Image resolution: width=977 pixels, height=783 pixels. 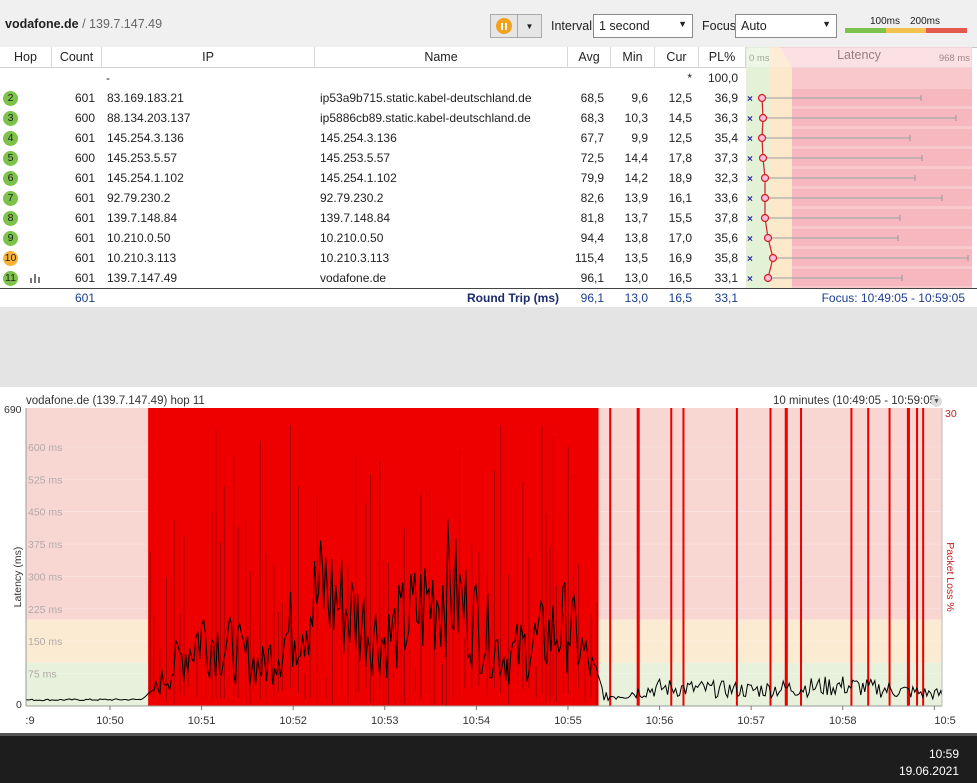 What do you see at coordinates (680, 178) in the screenshot?
I see `hop-cur: 18,9` at bounding box center [680, 178].